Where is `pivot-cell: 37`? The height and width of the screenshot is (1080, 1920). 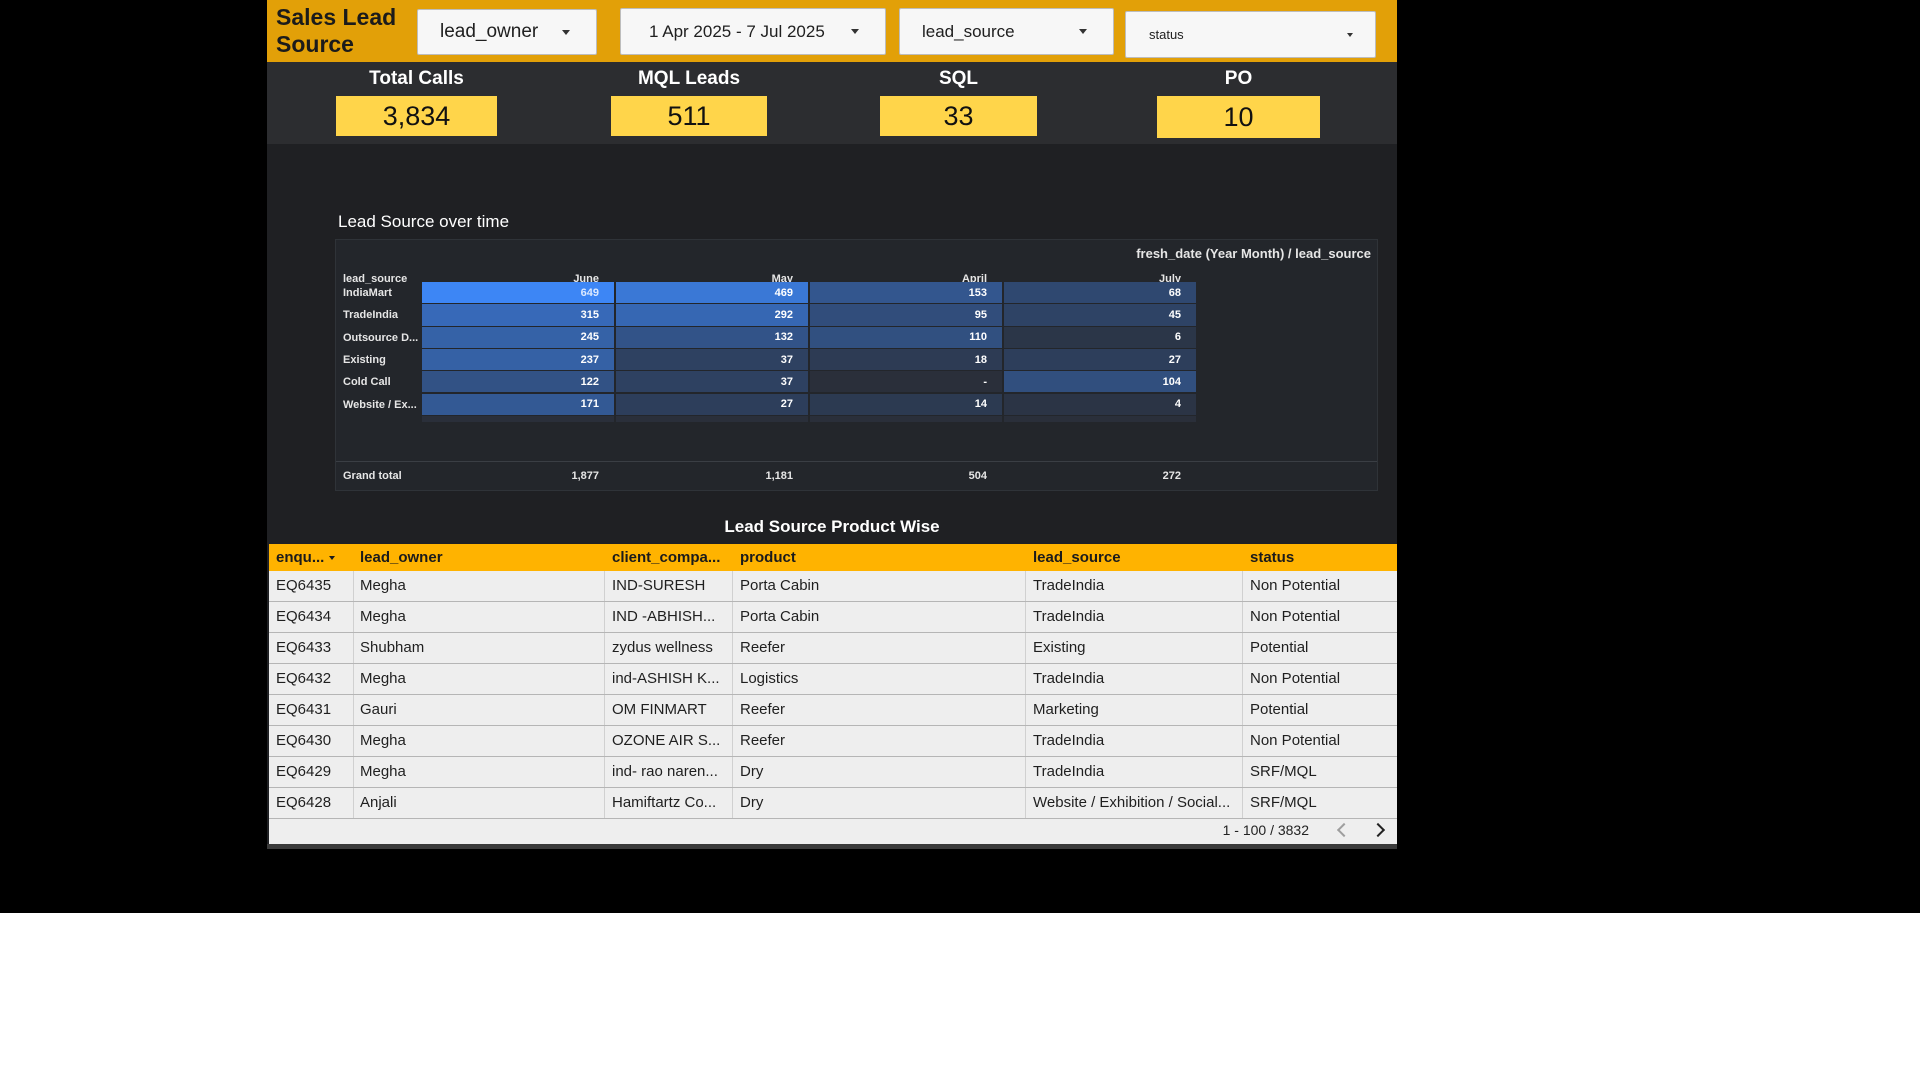
pivot-cell: 37 is located at coordinates (712, 359).